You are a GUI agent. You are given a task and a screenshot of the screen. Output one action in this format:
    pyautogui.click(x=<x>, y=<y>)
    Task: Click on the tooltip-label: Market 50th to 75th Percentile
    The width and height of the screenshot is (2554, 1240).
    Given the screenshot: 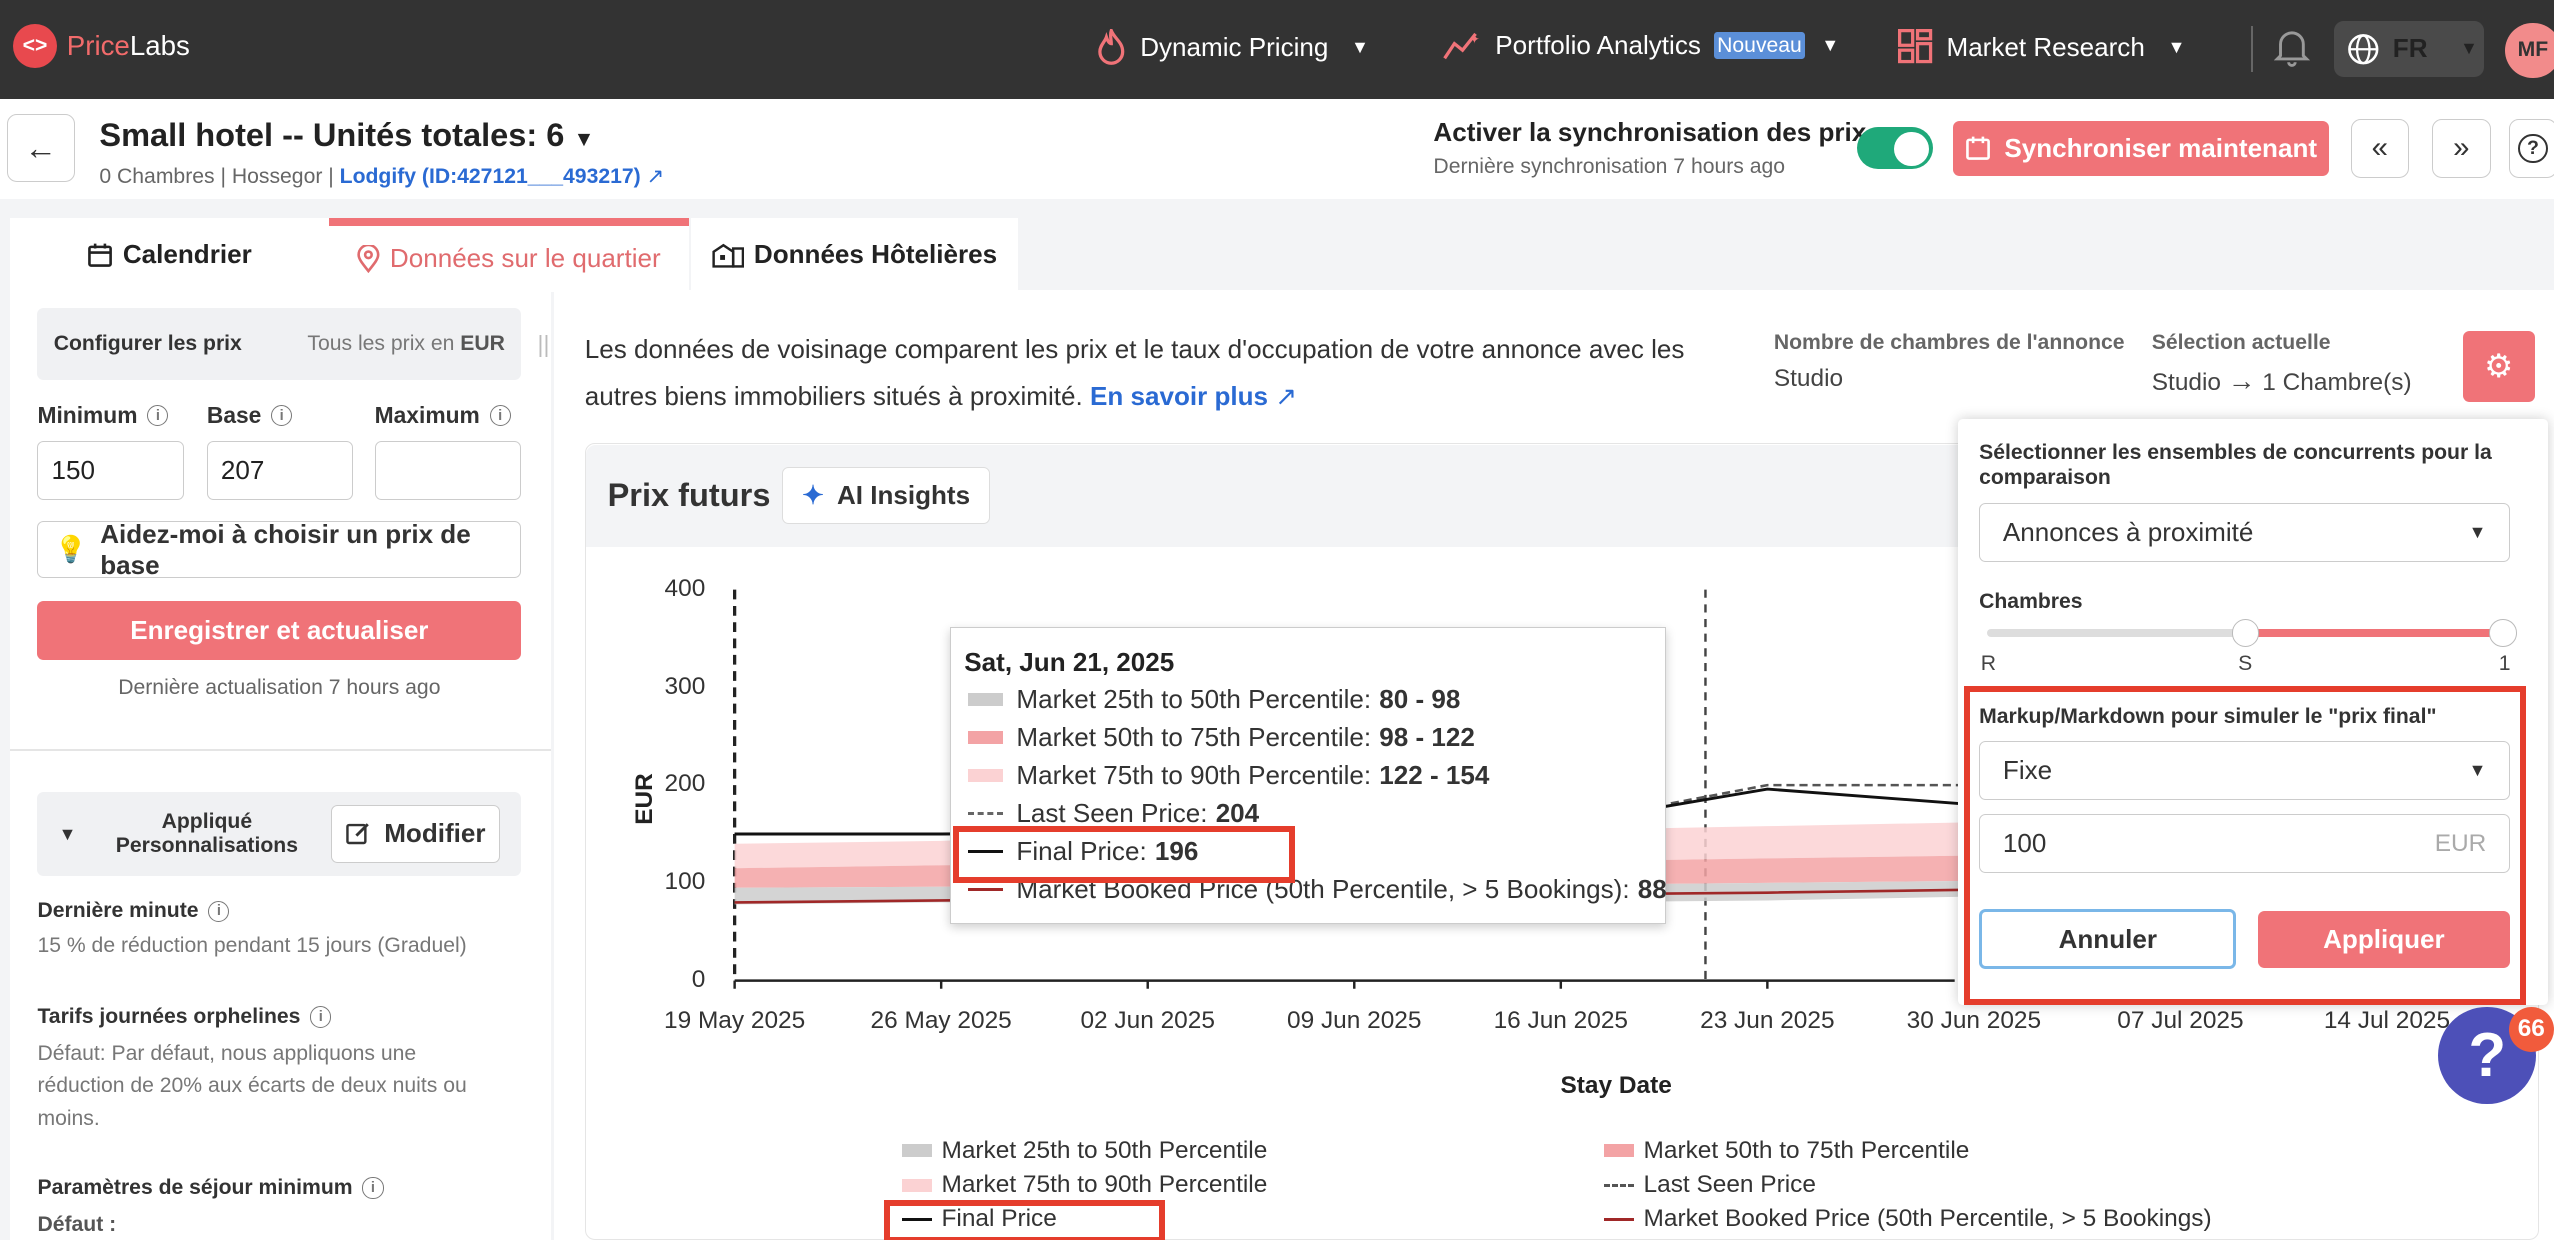 What is the action you would take?
    pyautogui.click(x=1190, y=737)
    